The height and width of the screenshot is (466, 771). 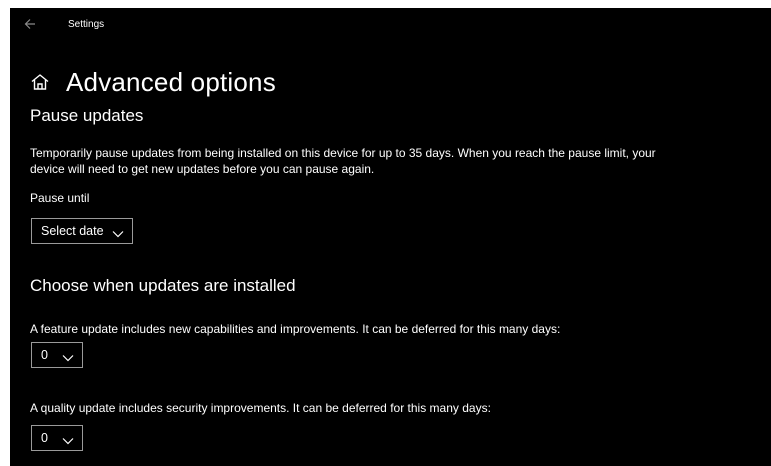 I want to click on pause-until-select: Select date, so click(x=82, y=231).